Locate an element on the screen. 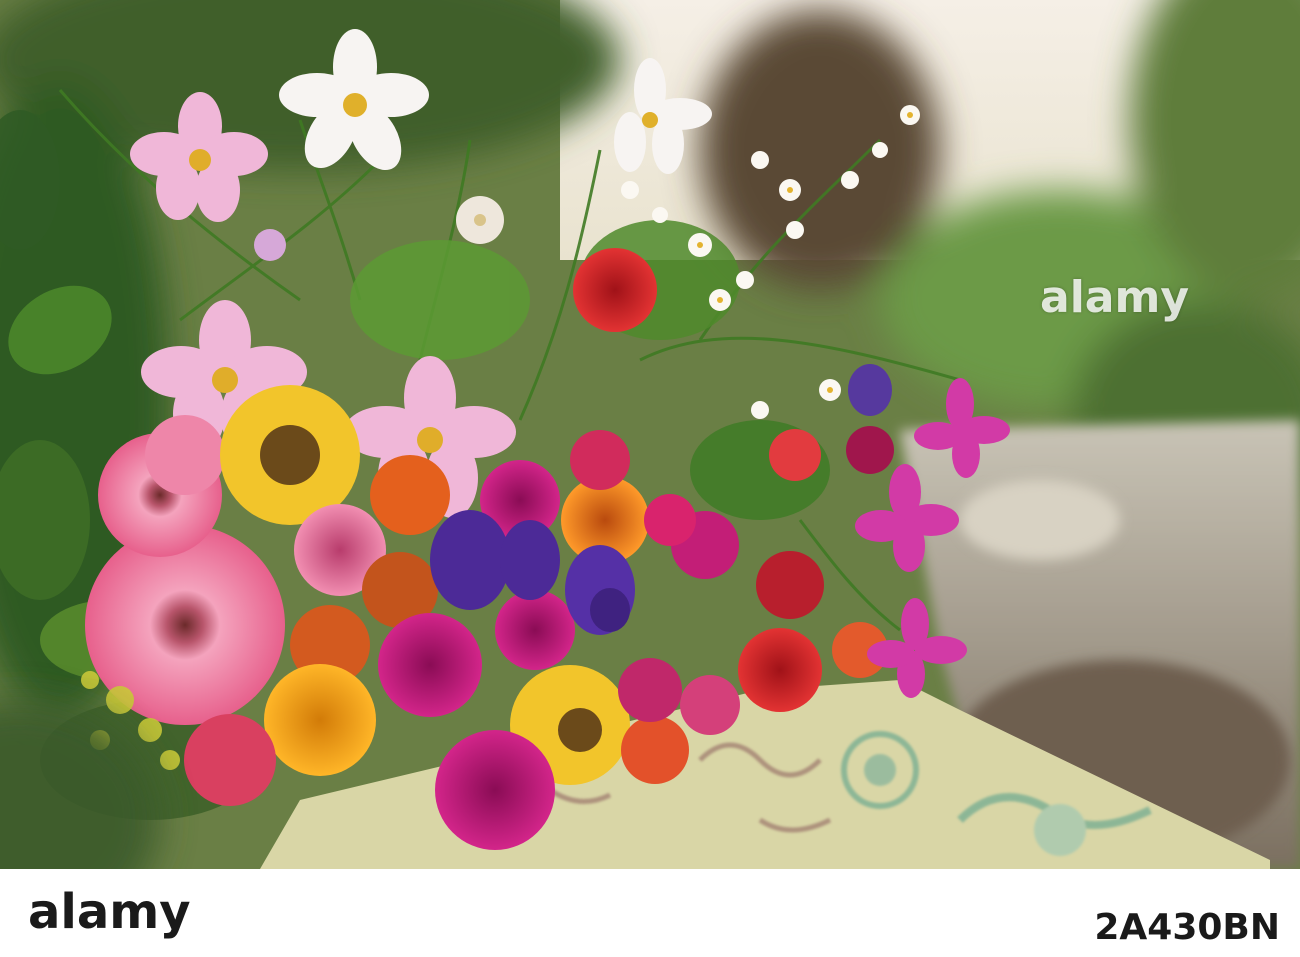  image-id: 2A430BN is located at coordinates (1187, 927).